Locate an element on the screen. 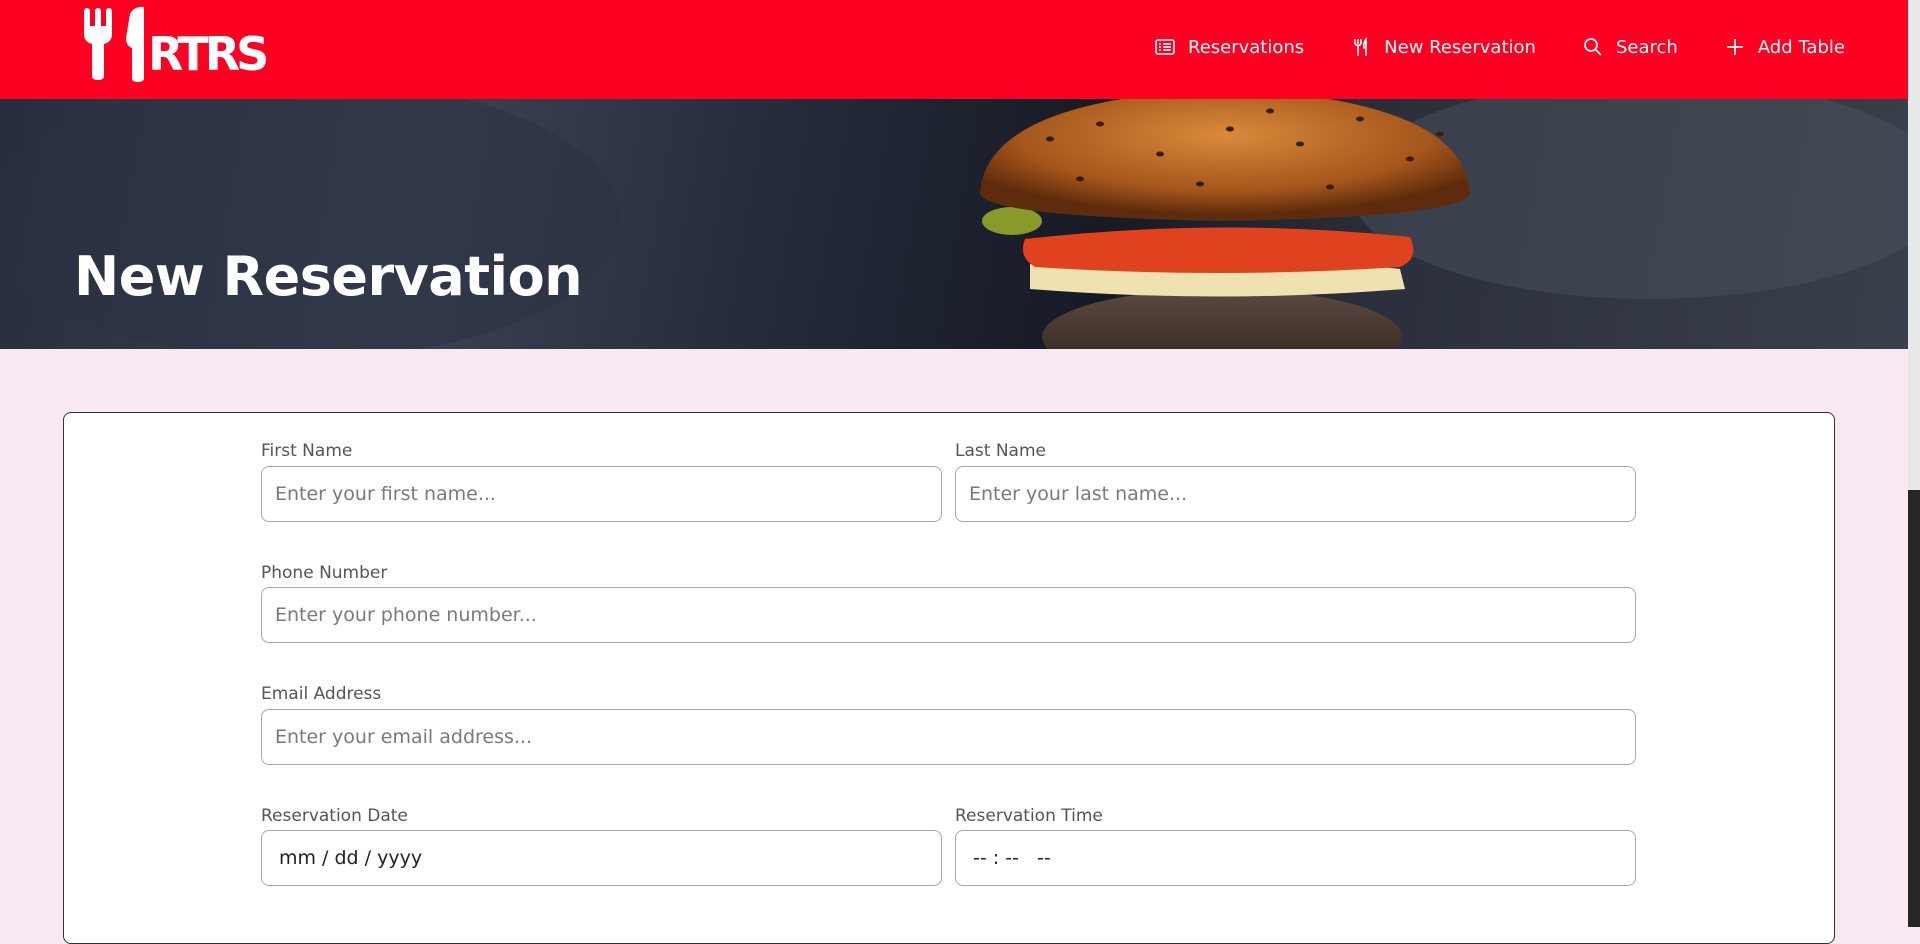 This screenshot has width=1920, height=944. reservation-time-input: -- : -- -- is located at coordinates (1295, 858).